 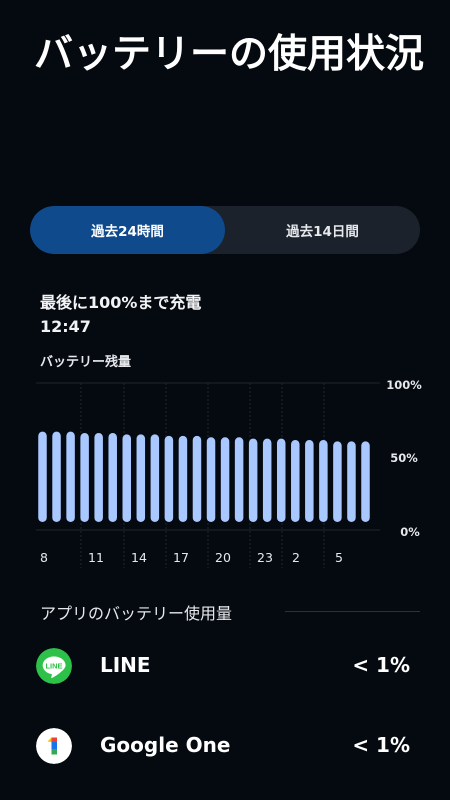 I want to click on y-tick-label: 0%, so click(x=410, y=532).